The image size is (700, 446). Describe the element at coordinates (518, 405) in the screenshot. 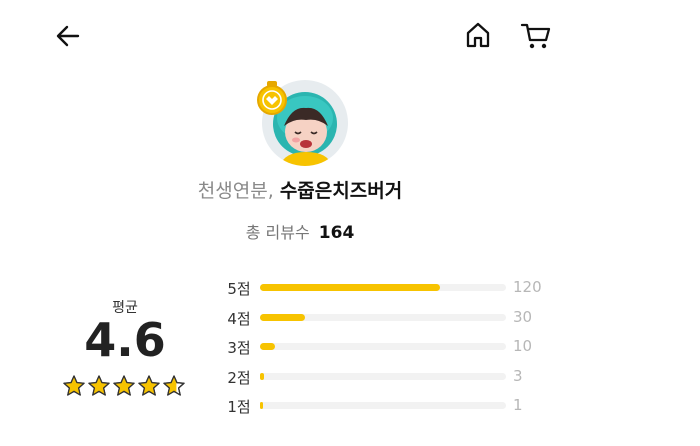

I see `rating-row-count: 1` at that location.